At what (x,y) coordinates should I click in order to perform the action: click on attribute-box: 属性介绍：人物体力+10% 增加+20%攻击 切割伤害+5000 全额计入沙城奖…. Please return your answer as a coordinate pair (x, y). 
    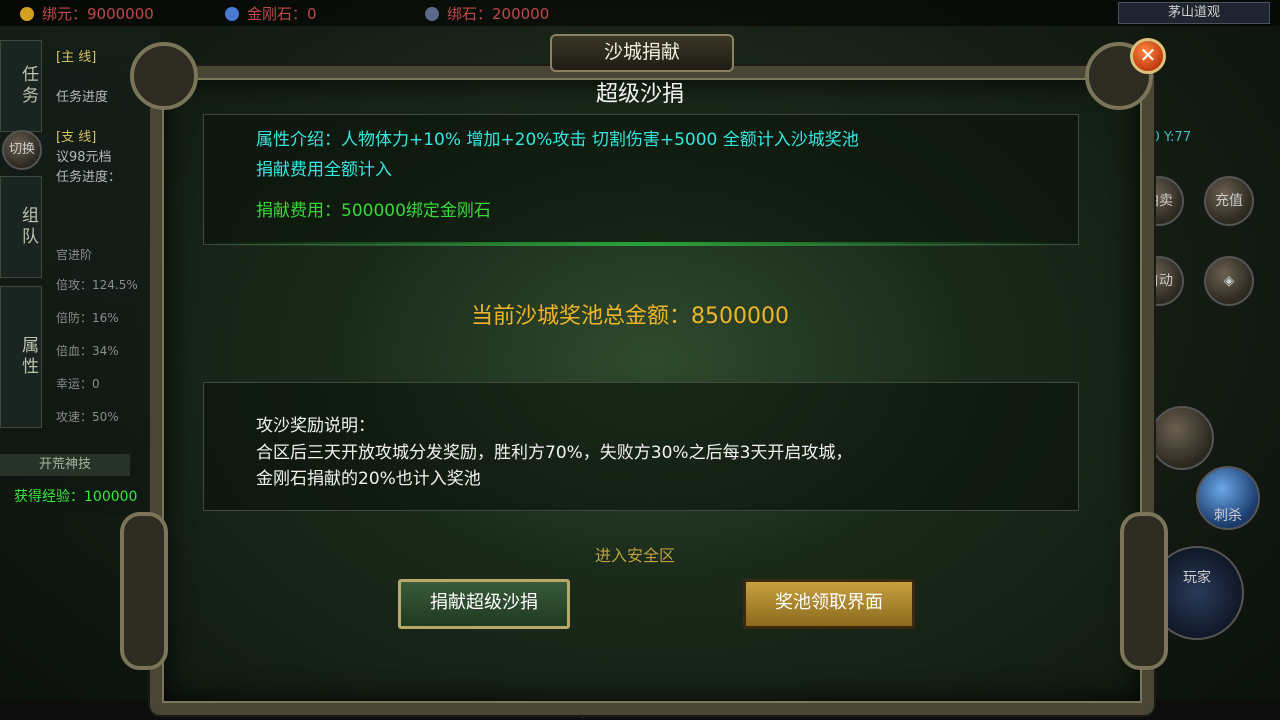
    Looking at the image, I should click on (641, 179).